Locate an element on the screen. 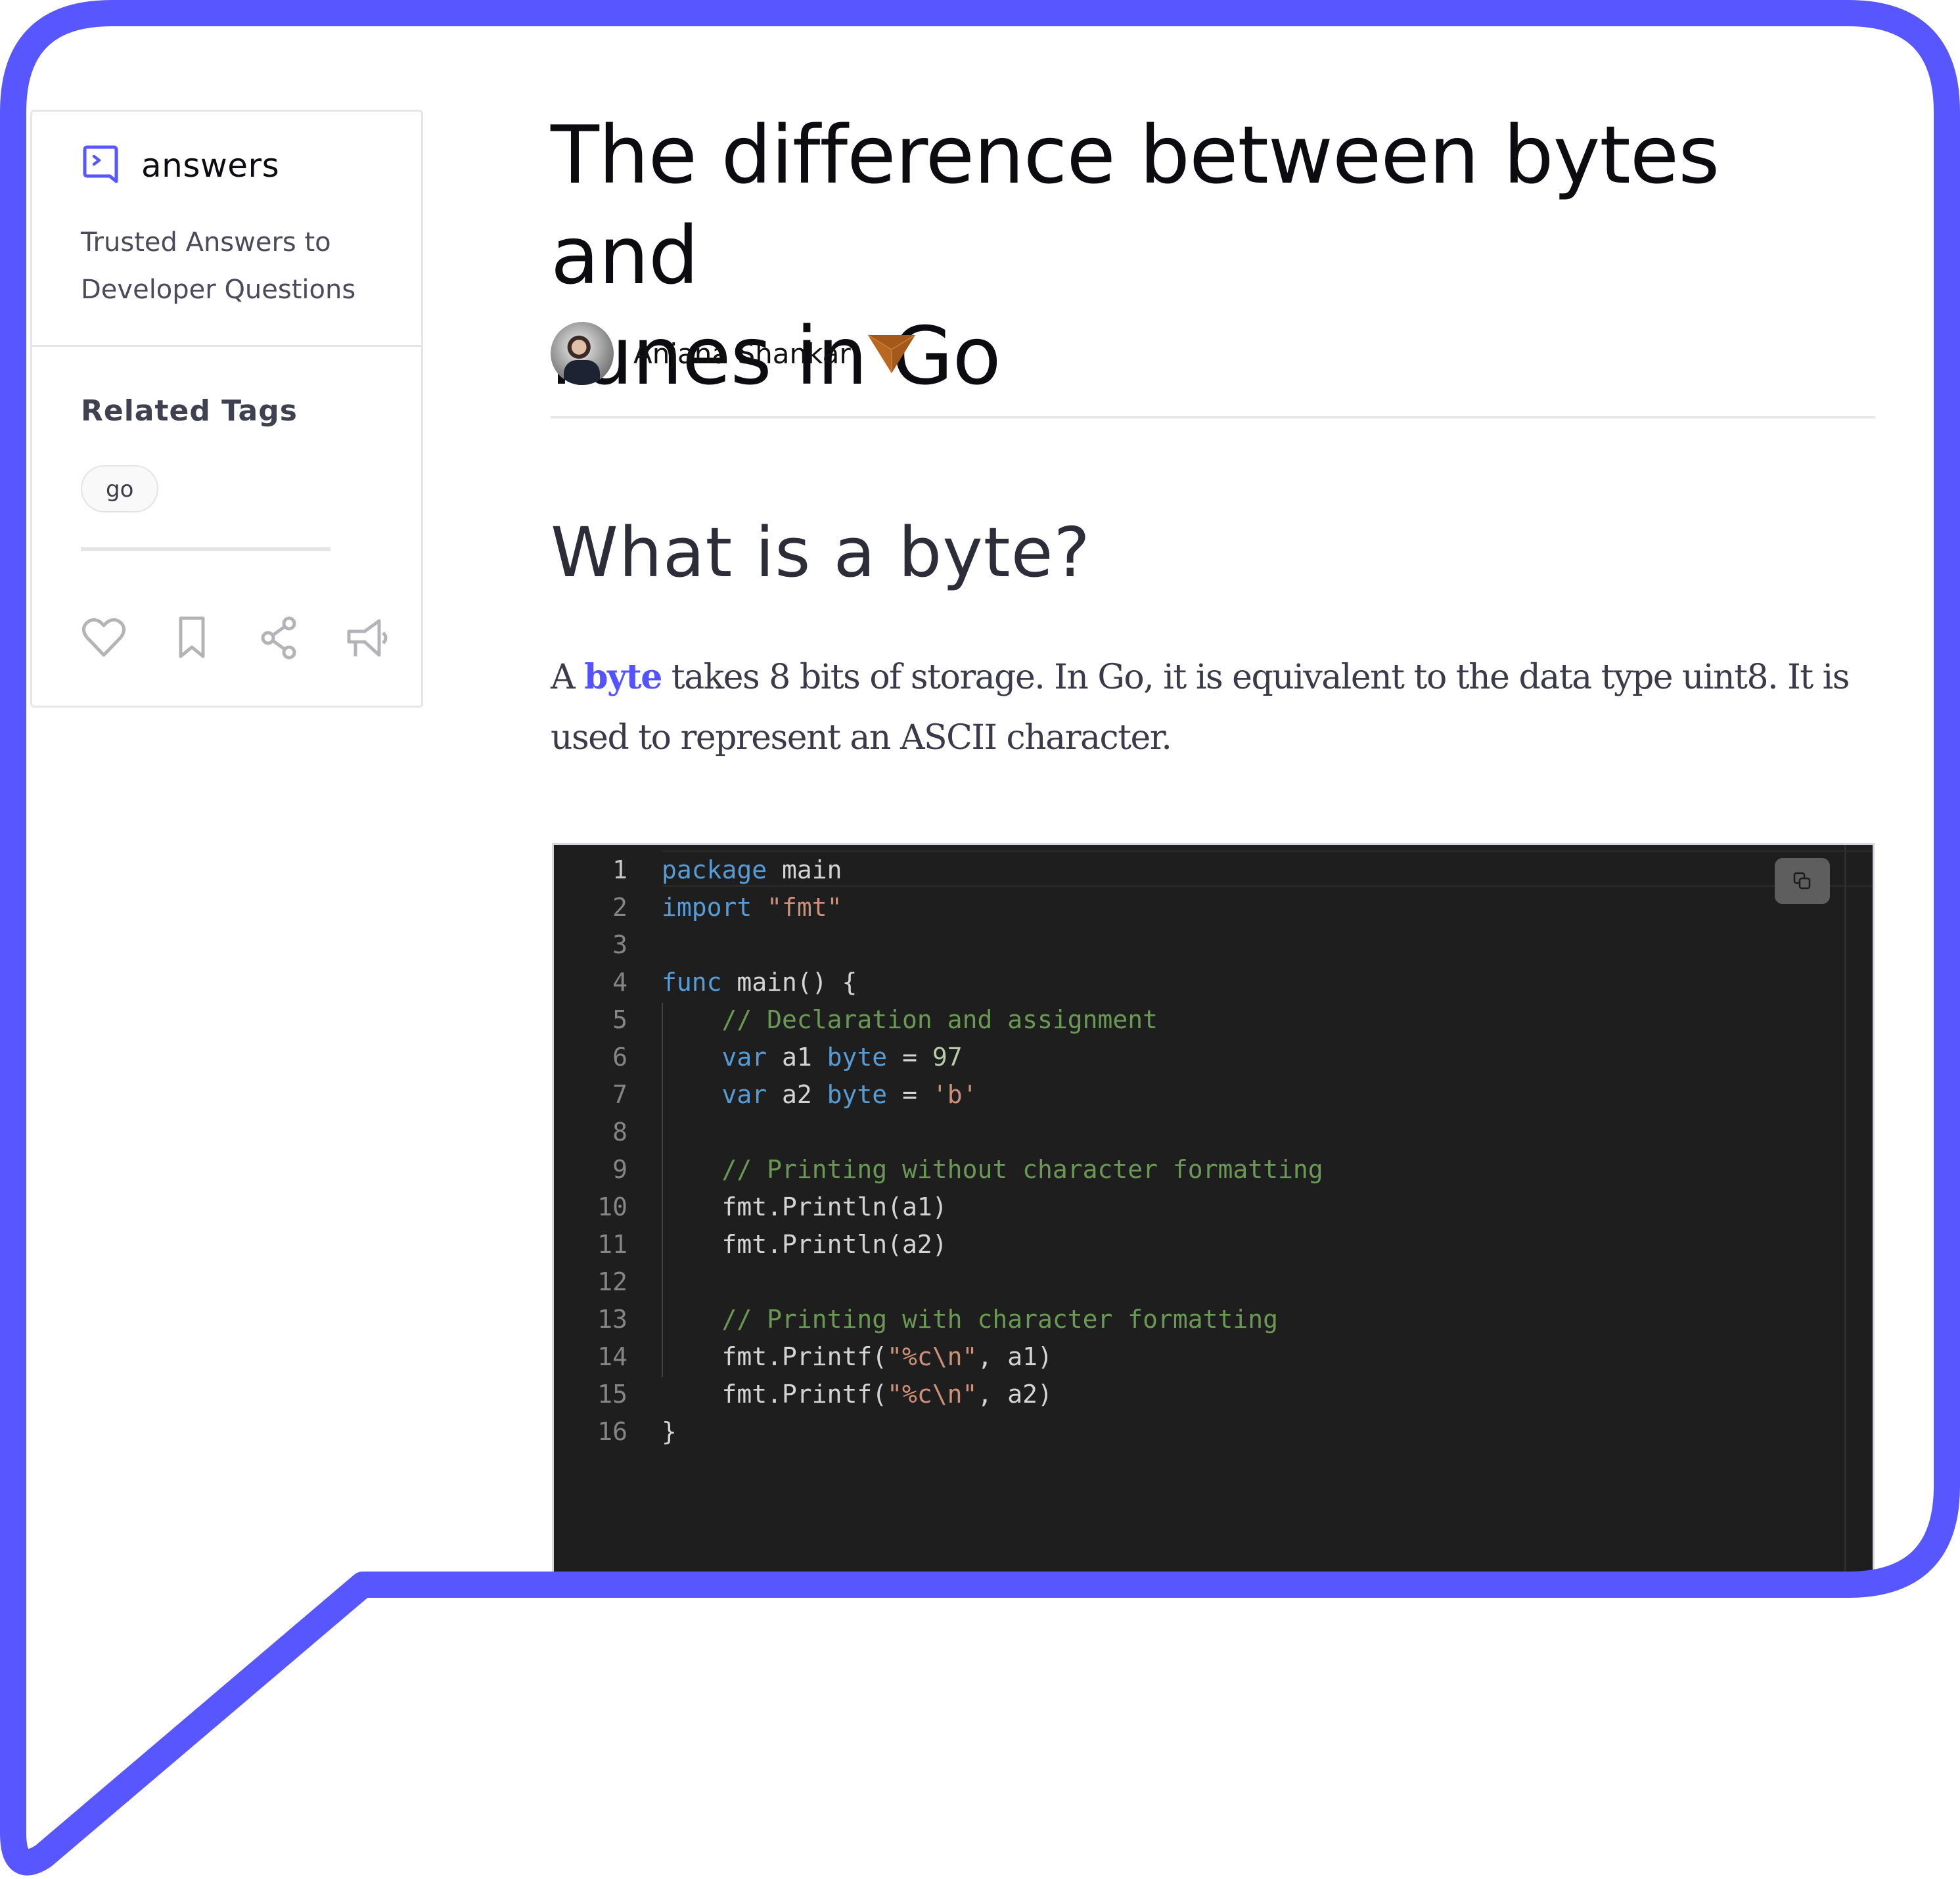  article-actions is located at coordinates (236, 637).